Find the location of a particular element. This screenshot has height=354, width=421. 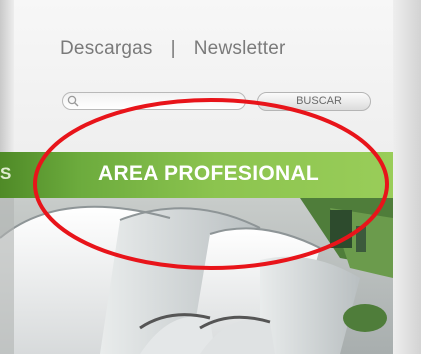

download-link: Descargas is located at coordinates (106, 49).